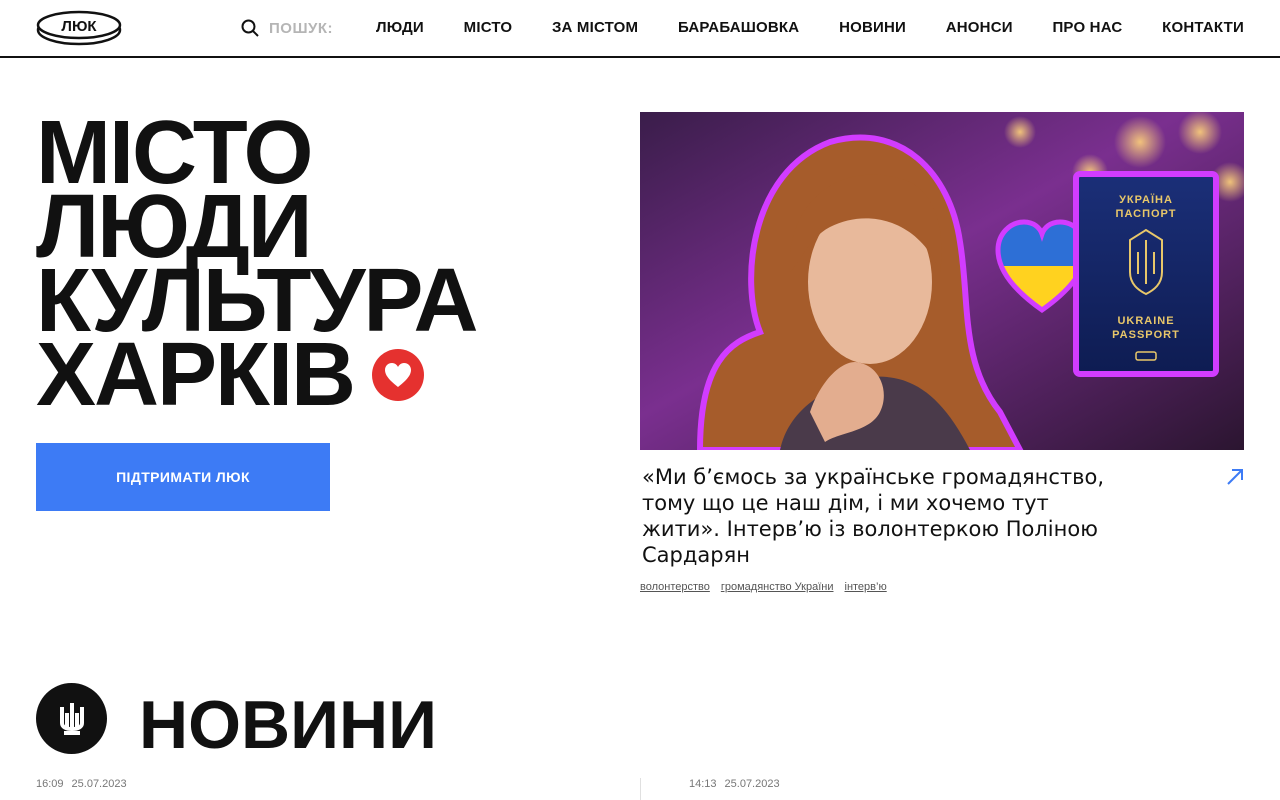 The height and width of the screenshot is (800, 1280). Describe the element at coordinates (595, 27) in the screenshot. I see `nav-outside-city: ЗА МІСТОМ` at that location.